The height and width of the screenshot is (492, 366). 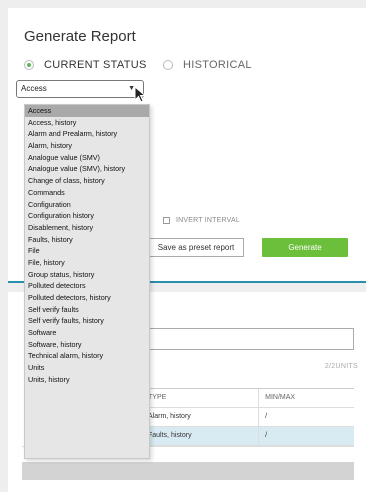 I want to click on dropdown-option: Polluted detectors, so click(x=87, y=286).